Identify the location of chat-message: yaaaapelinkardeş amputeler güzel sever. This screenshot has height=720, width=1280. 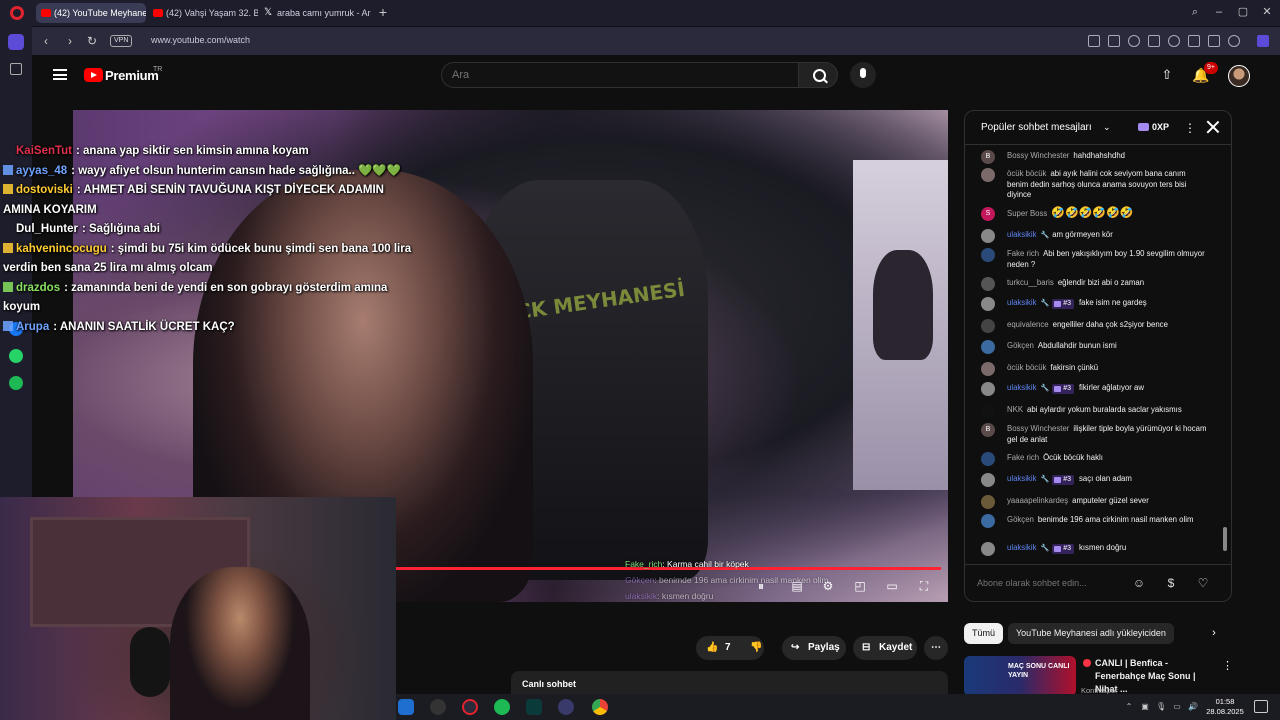
(1094, 502).